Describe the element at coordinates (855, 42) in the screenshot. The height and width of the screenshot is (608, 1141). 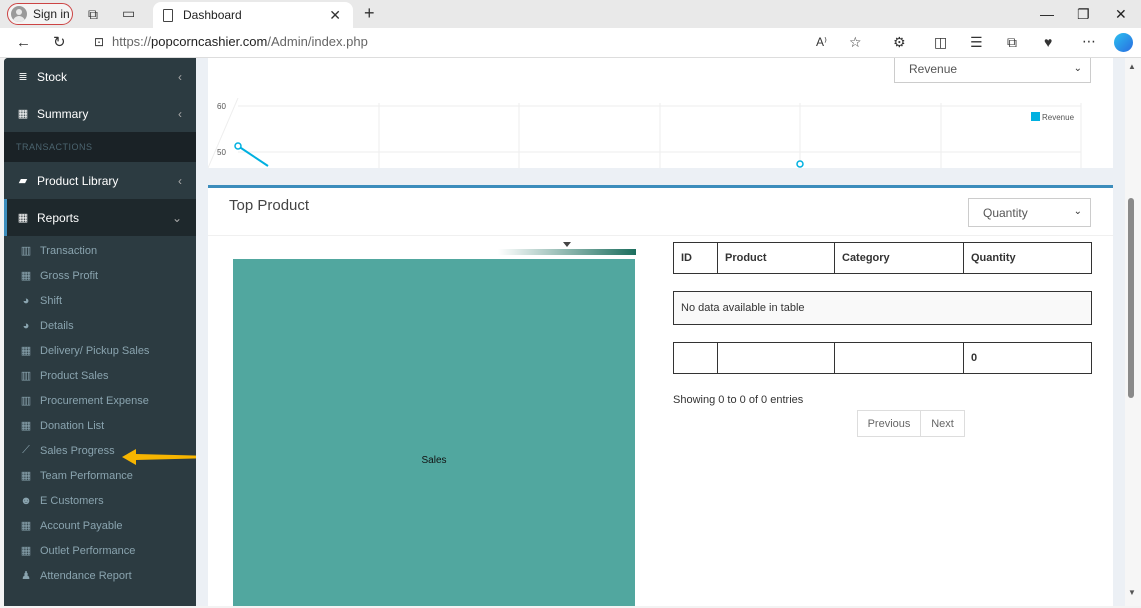
I see `favorite-star-icon: ☆` at that location.